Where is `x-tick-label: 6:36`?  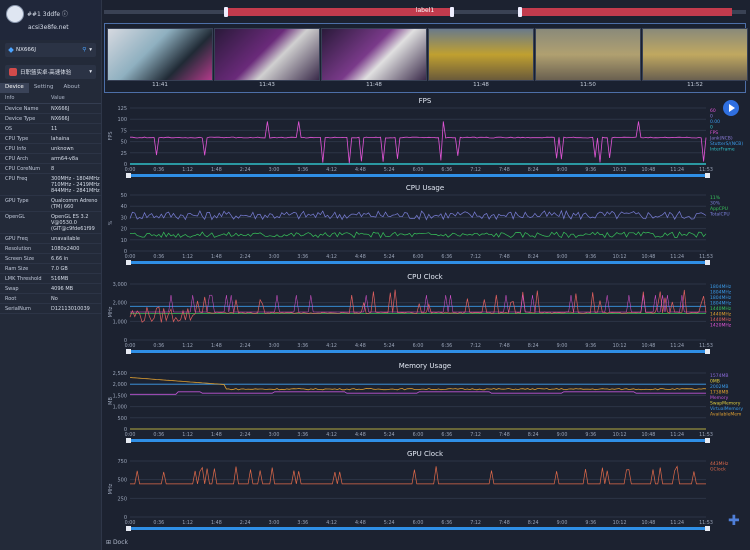 x-tick-label: 6:36 is located at coordinates (446, 346).